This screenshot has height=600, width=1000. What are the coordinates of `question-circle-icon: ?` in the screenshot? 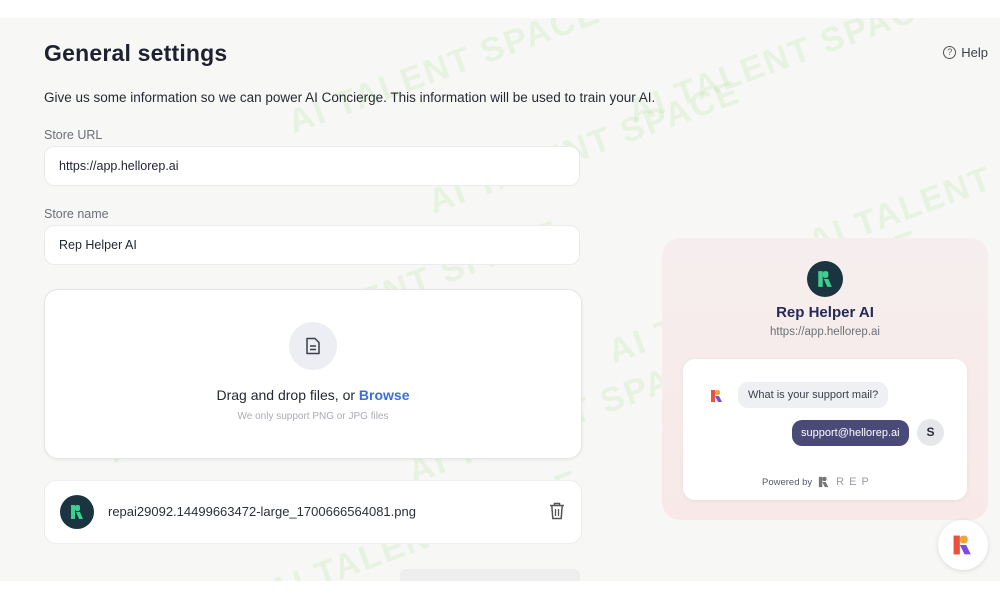 It's located at (950, 52).